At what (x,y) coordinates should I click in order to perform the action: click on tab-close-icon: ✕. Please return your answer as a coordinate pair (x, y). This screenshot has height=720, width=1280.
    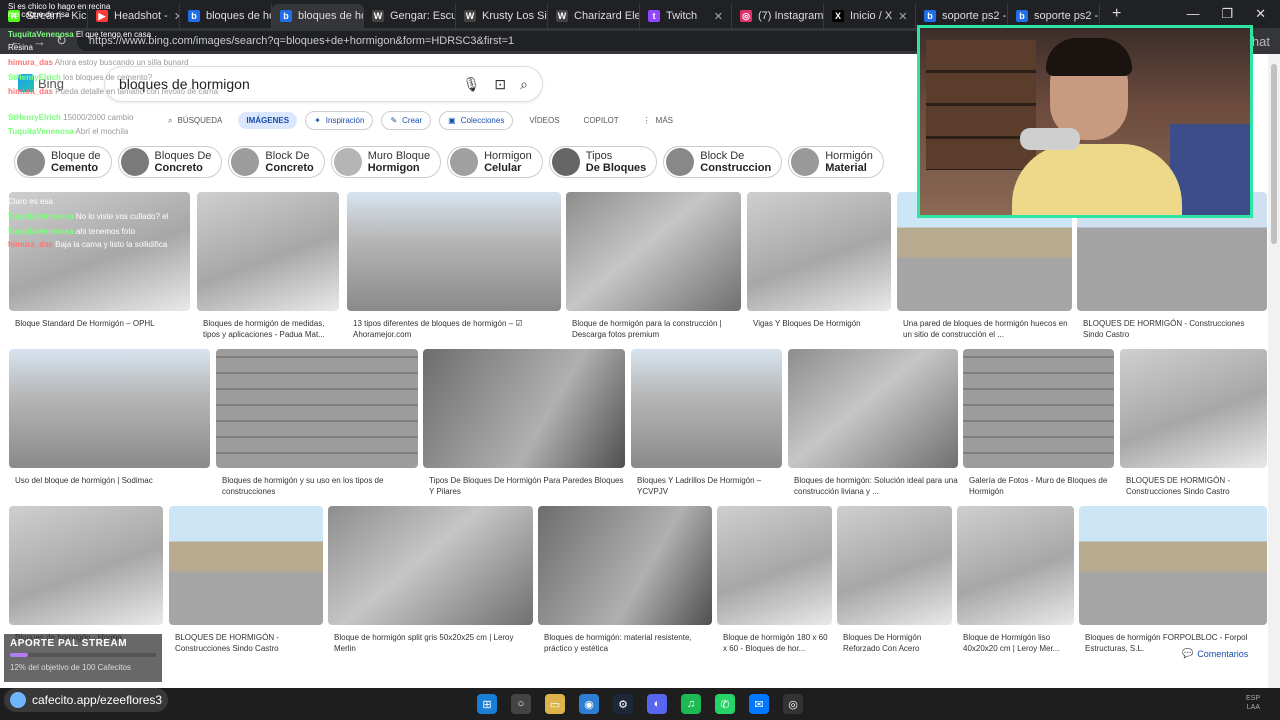
    Looking at the image, I should click on (902, 16).